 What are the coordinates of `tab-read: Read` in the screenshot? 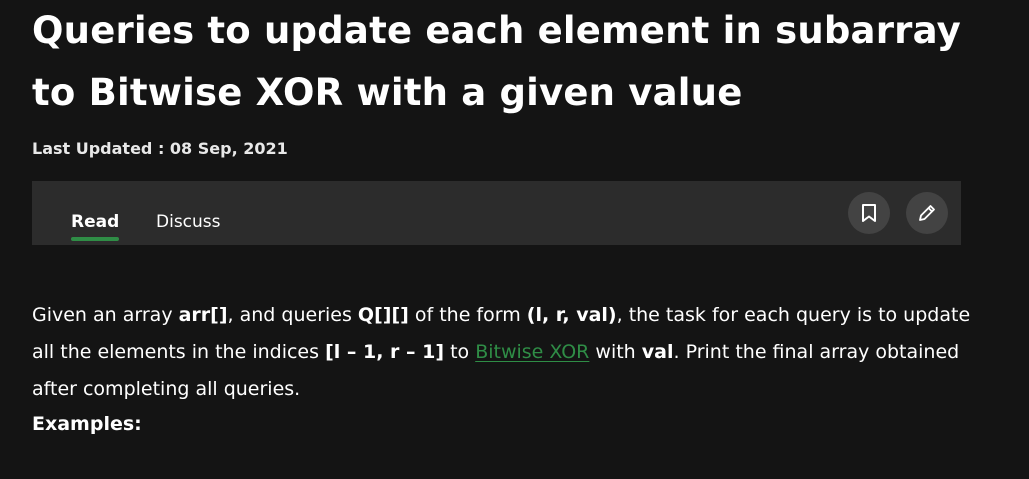 It's located at (95, 225).